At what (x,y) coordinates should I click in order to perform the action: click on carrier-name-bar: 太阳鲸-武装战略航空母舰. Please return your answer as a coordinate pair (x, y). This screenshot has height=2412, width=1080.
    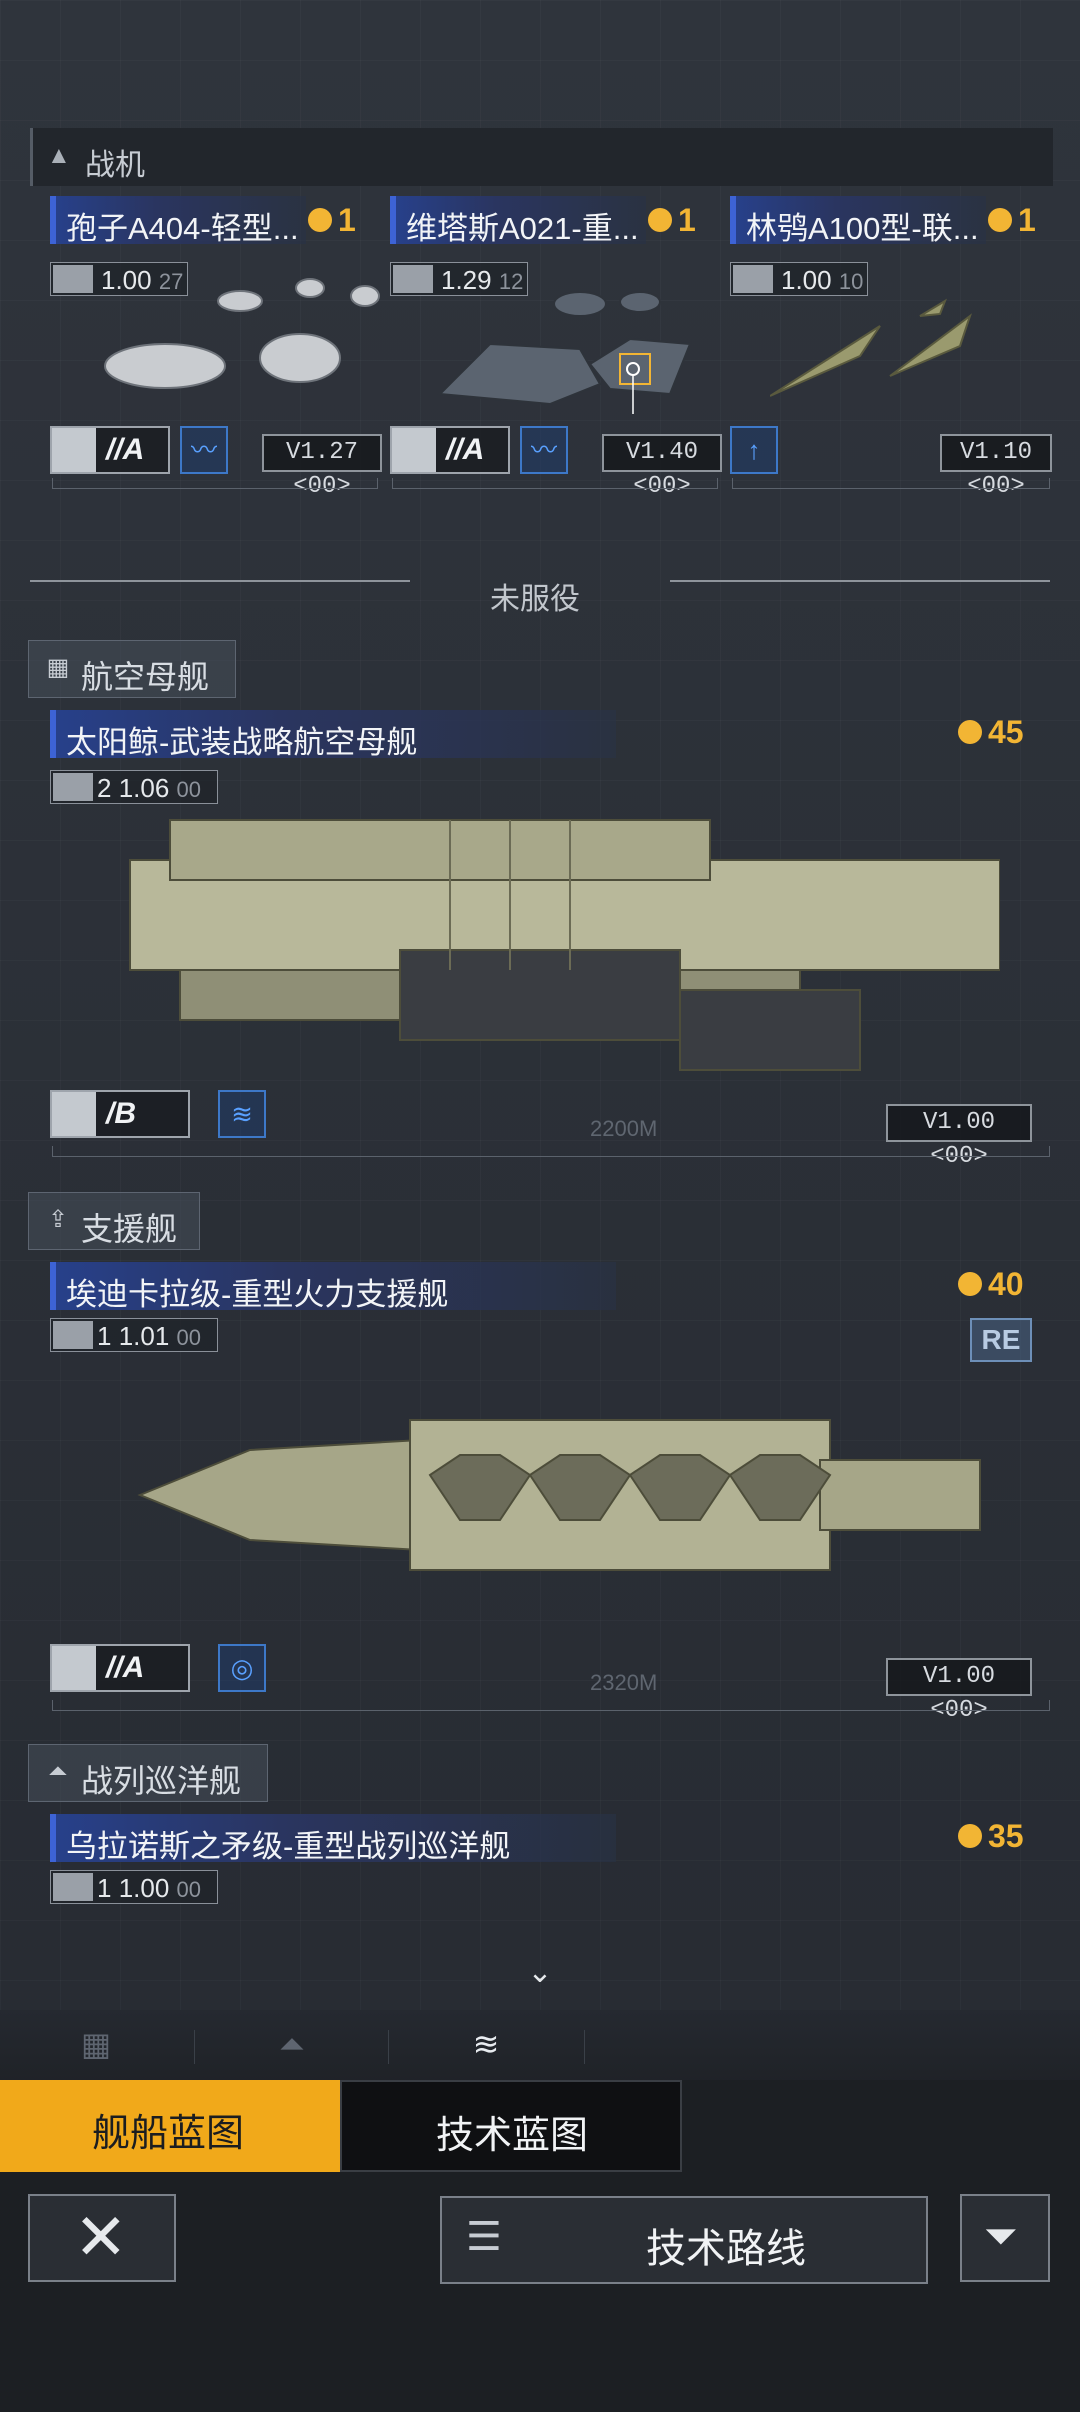
    Looking at the image, I should click on (333, 735).